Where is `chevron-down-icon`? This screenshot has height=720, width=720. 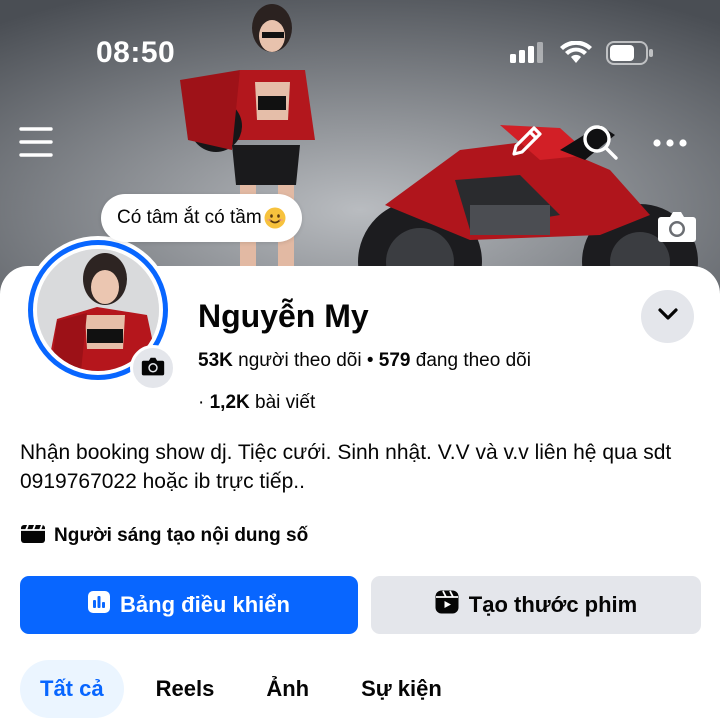
chevron-down-icon is located at coordinates (668, 316).